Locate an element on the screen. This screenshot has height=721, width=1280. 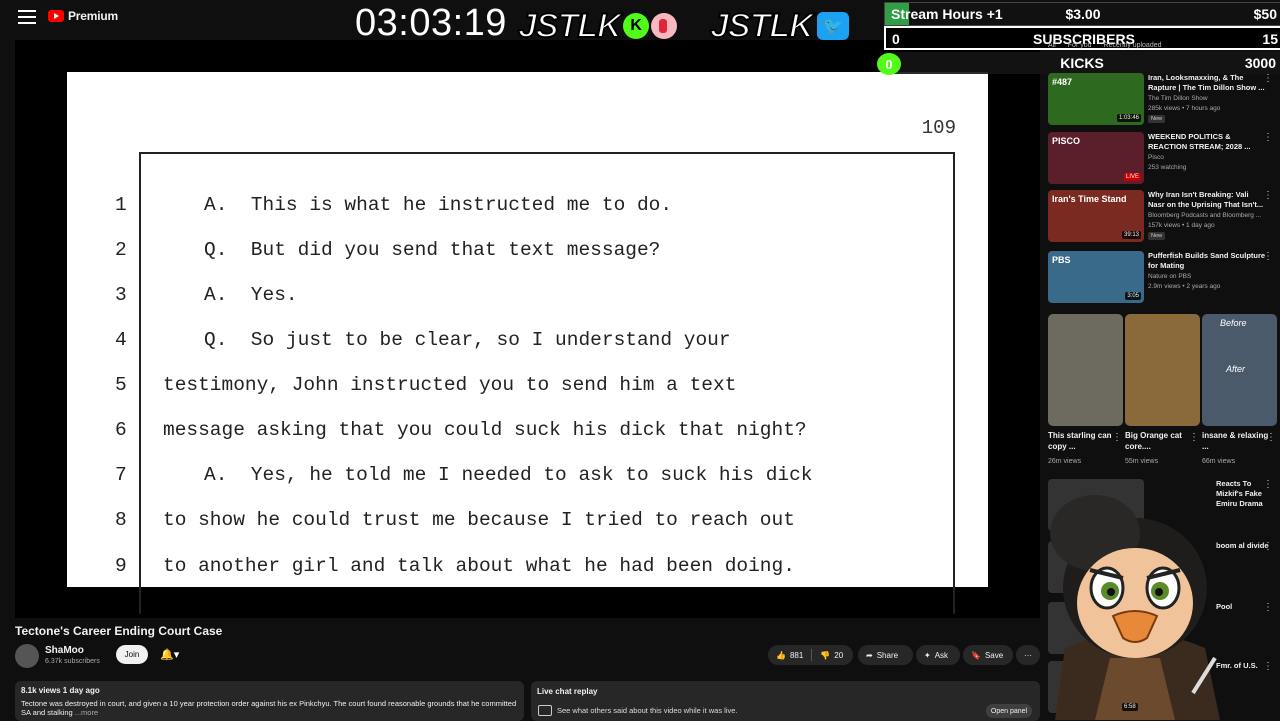
thumbnail-text: PBS is located at coordinates (1061, 260).